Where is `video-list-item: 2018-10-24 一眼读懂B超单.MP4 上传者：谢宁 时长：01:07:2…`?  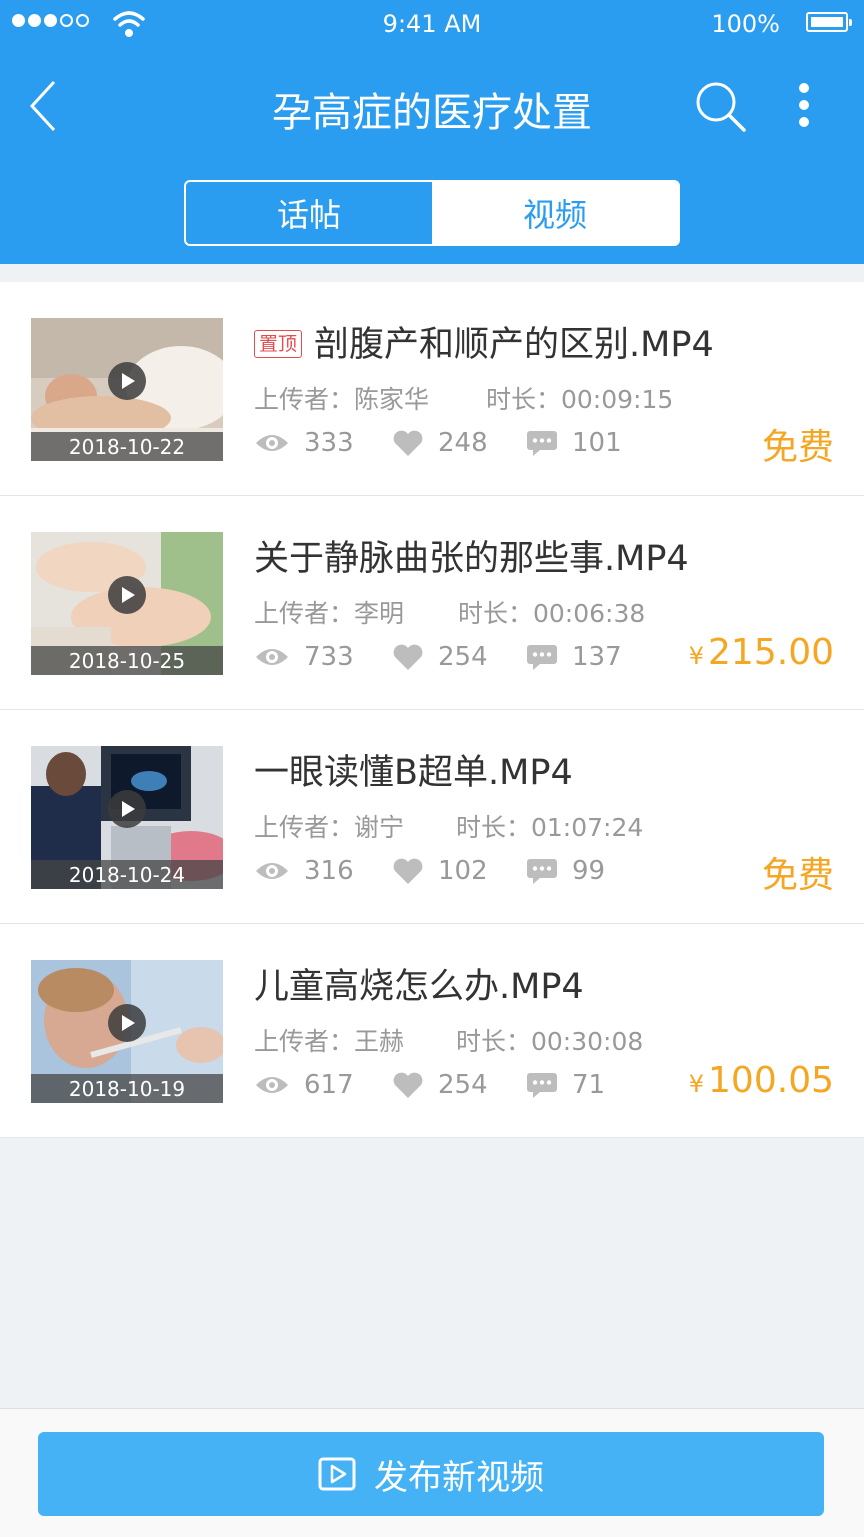
video-list-item: 2018-10-24 一眼读懂B超单.MP4 上传者：谢宁 时长：01:07:2… is located at coordinates (432, 817).